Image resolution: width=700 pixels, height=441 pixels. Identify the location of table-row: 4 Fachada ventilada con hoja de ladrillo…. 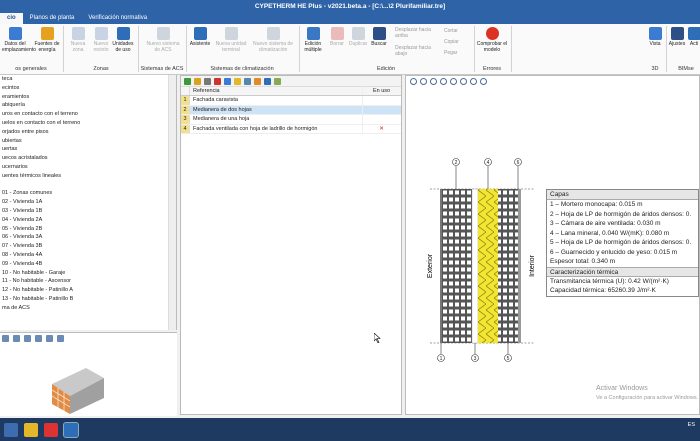
(291, 129).